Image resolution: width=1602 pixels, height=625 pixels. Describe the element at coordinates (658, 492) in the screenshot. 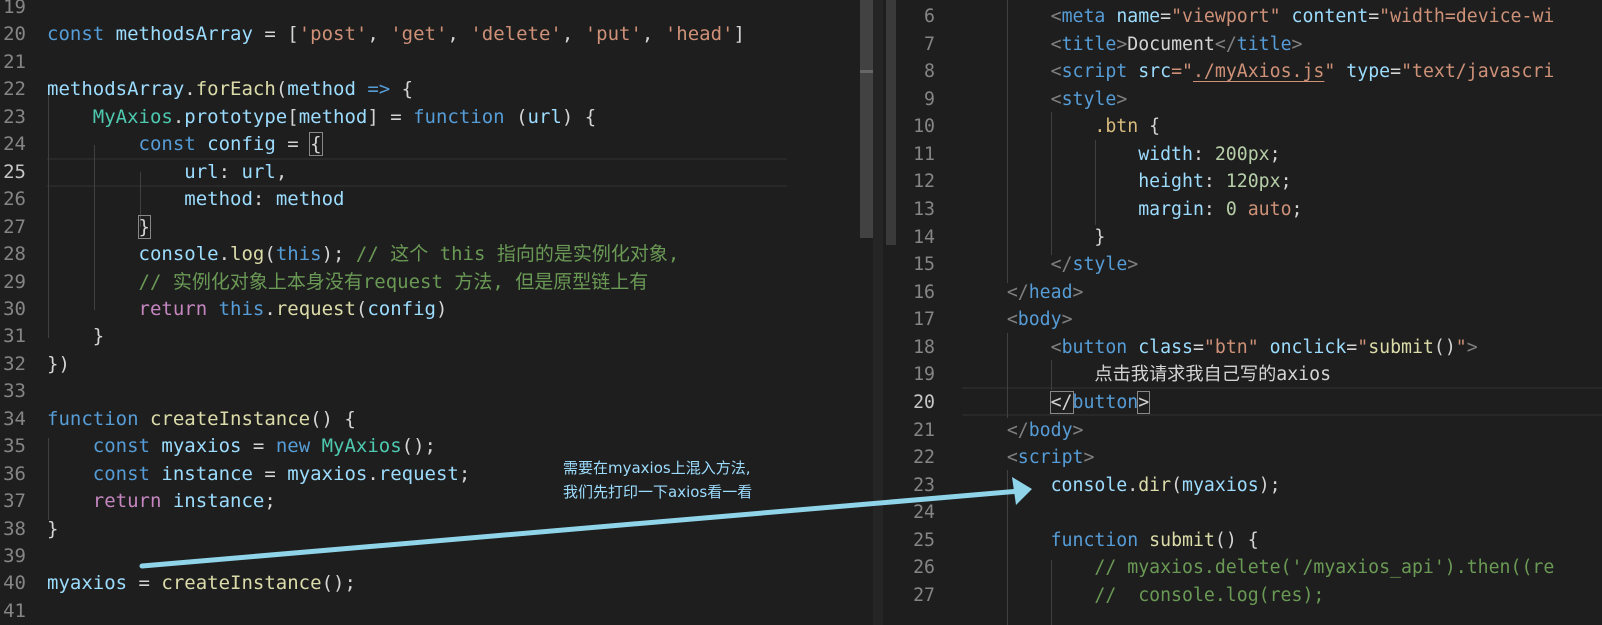

I see `annotation-line-2: 我们先打印一下axios看一看` at that location.